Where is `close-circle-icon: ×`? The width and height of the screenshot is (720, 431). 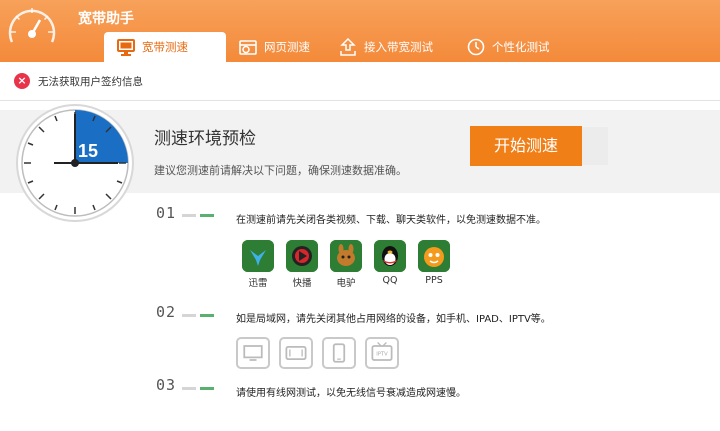
close-circle-icon: × is located at coordinates (22, 81).